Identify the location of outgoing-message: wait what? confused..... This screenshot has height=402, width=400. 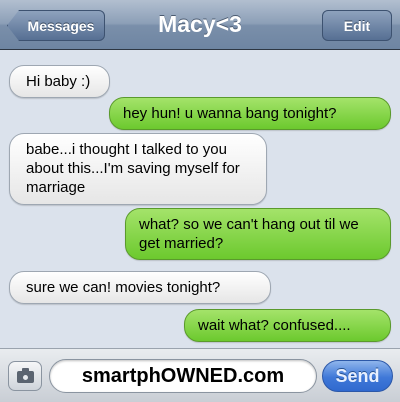
(287, 325).